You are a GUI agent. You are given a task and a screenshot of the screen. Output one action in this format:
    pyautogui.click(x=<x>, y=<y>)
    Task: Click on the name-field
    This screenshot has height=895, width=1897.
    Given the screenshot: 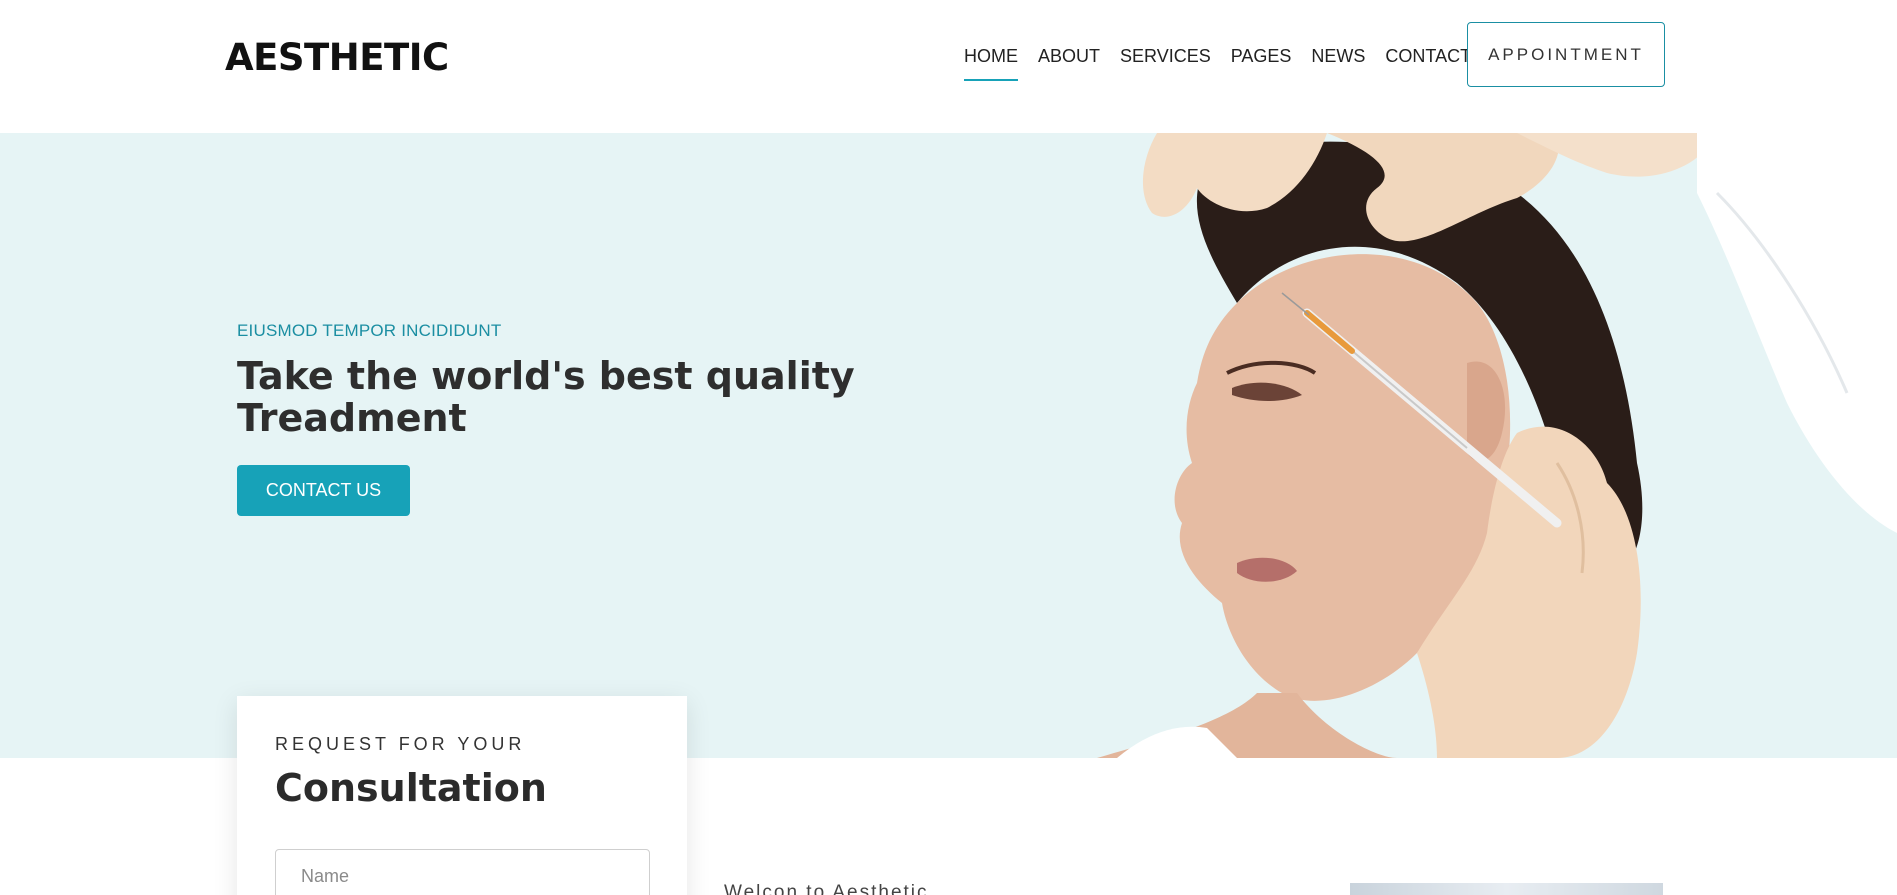 What is the action you would take?
    pyautogui.click(x=462, y=872)
    